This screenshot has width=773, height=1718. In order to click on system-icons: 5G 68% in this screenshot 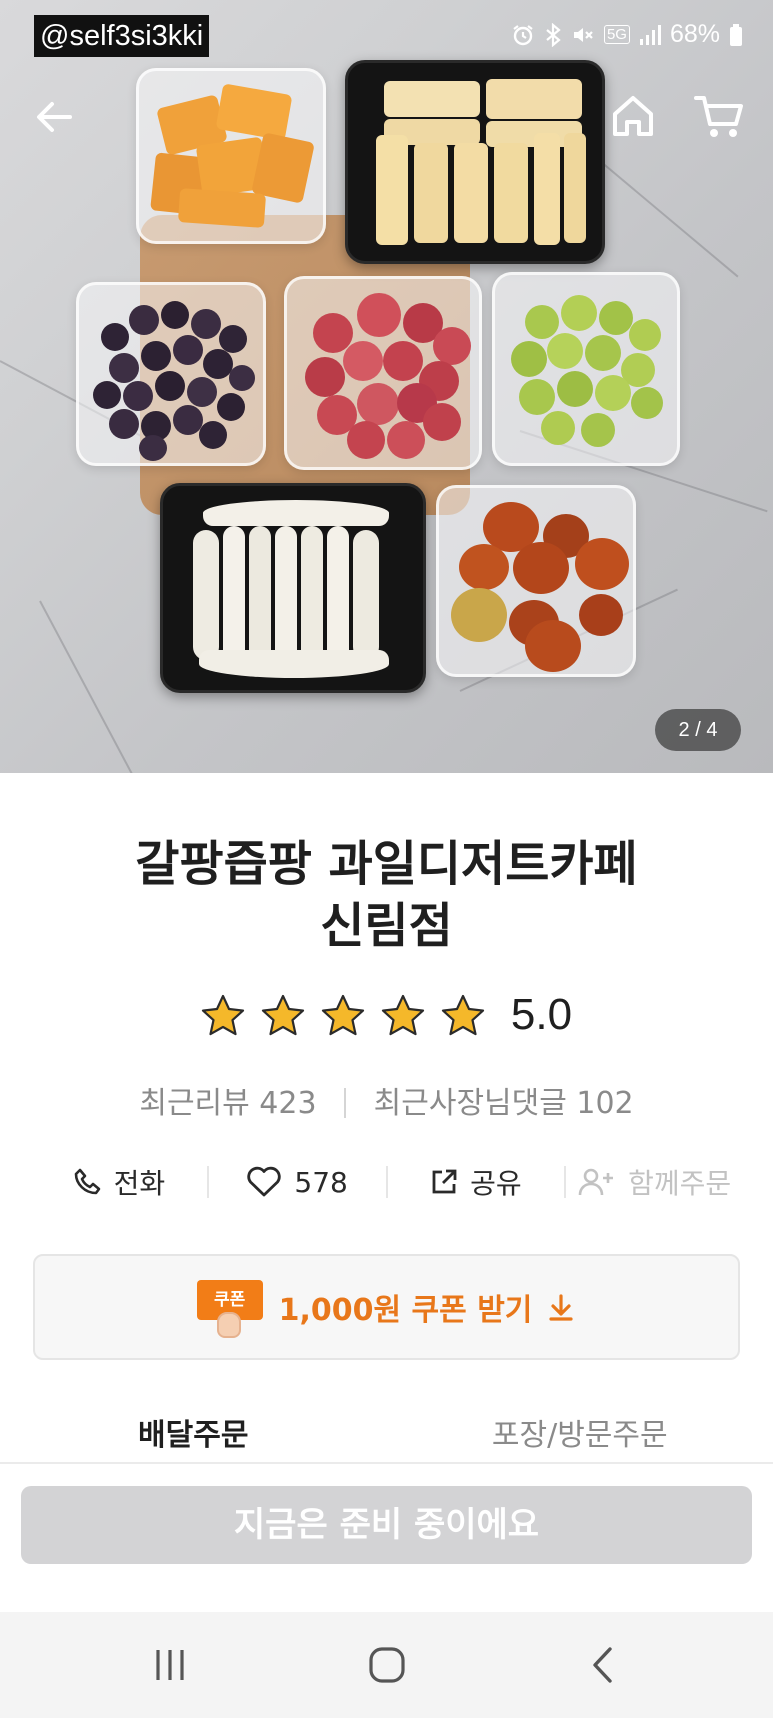, I will do `click(627, 34)`.